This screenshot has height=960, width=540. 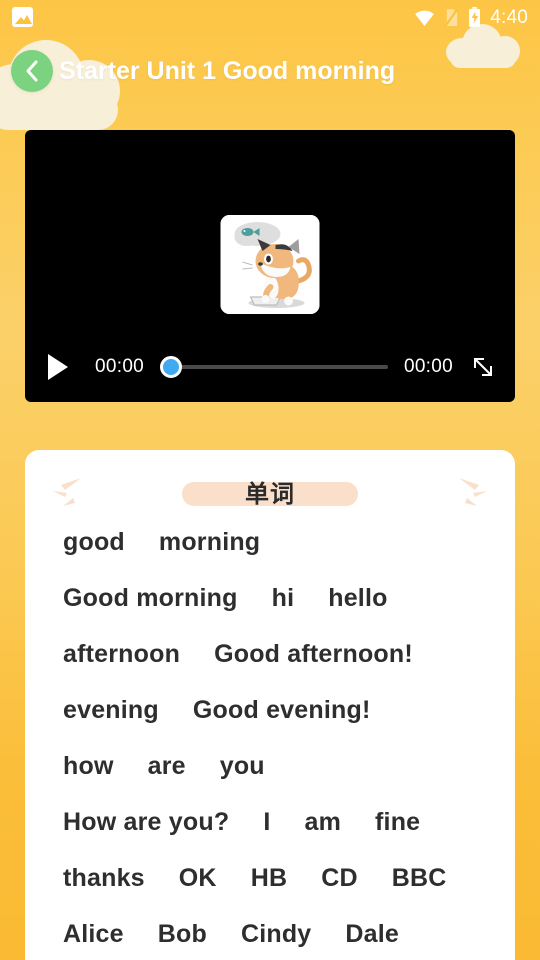 What do you see at coordinates (452, 17) in the screenshot?
I see `no-sim-icon` at bounding box center [452, 17].